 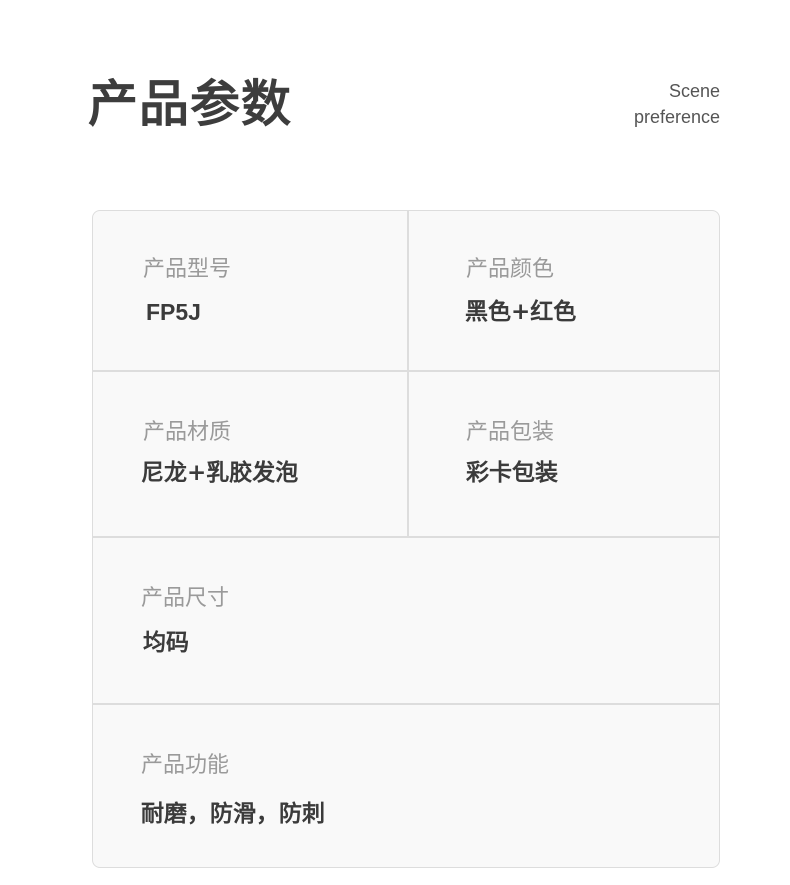 What do you see at coordinates (187, 269) in the screenshot?
I see `spec-label: 产品型号` at bounding box center [187, 269].